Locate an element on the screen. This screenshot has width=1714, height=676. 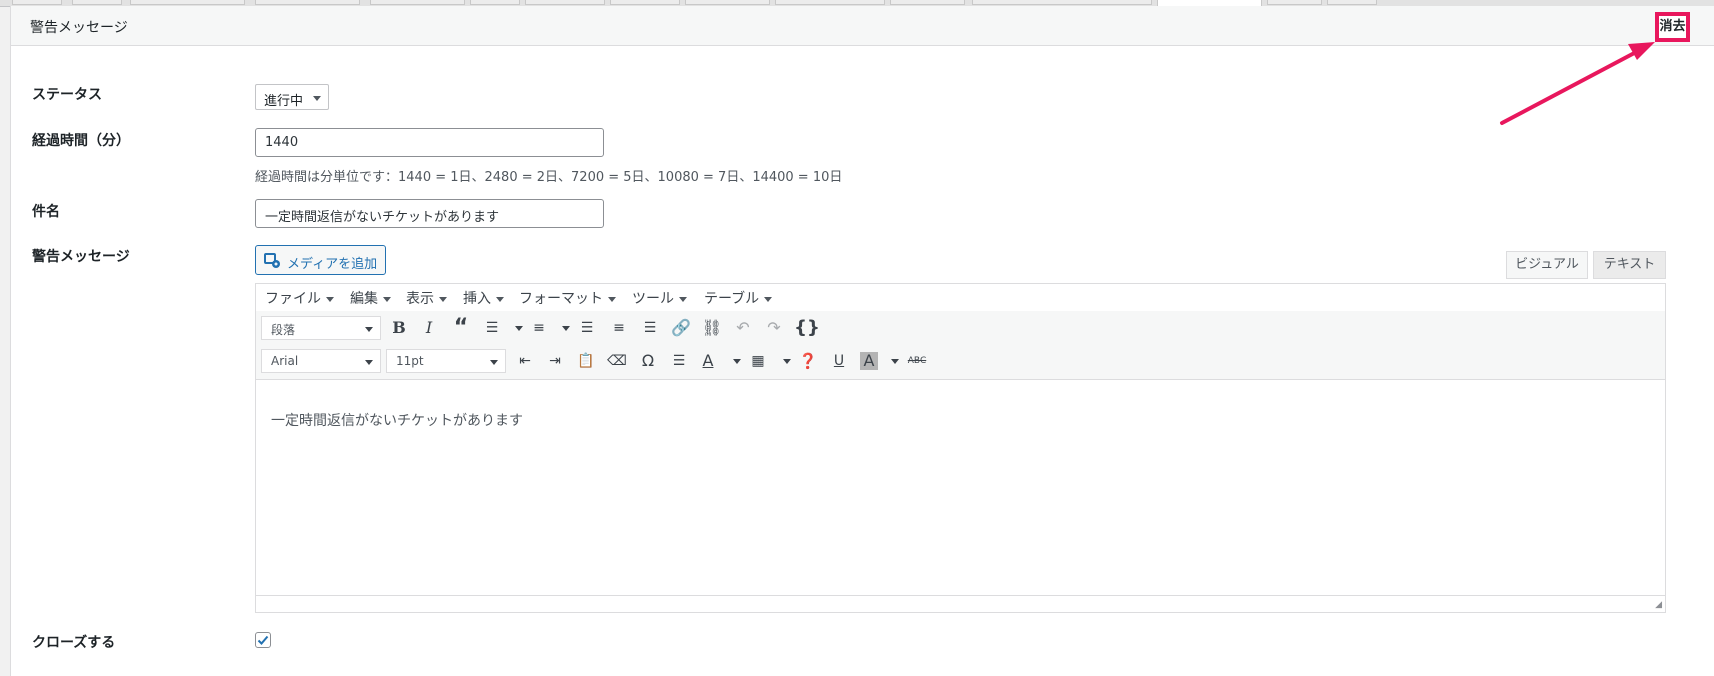
menu-view-label: 表示 is located at coordinates (420, 299).